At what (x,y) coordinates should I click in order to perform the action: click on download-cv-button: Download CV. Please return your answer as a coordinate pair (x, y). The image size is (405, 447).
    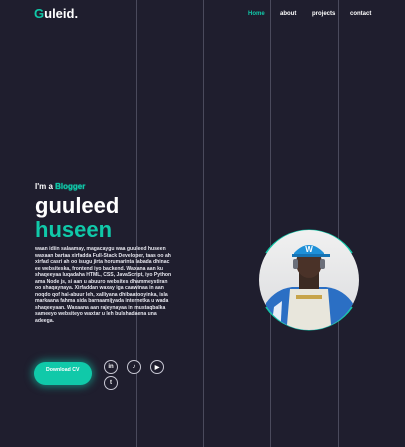
    Looking at the image, I should click on (63, 373).